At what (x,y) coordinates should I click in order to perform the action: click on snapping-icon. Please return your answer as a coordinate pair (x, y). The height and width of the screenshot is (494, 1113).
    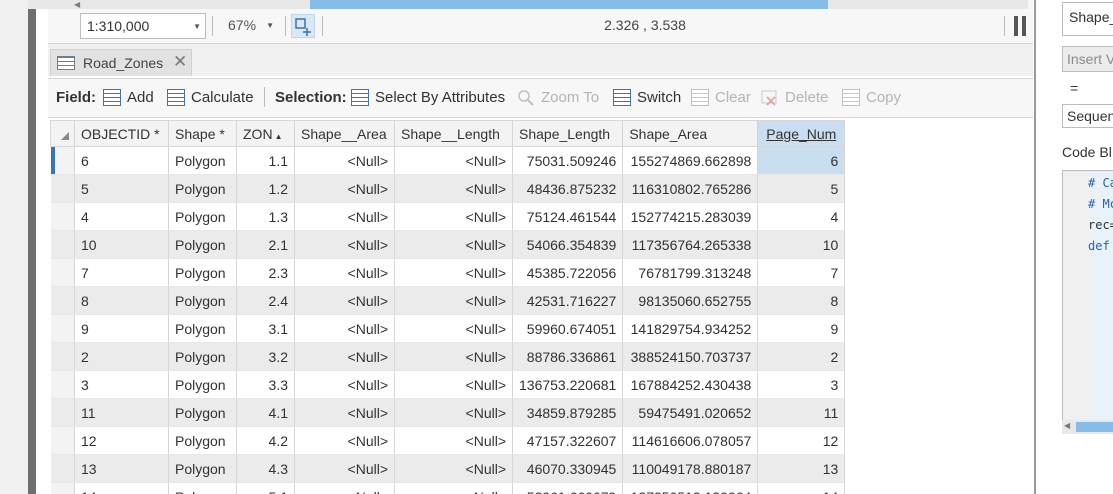
    Looking at the image, I should click on (303, 26).